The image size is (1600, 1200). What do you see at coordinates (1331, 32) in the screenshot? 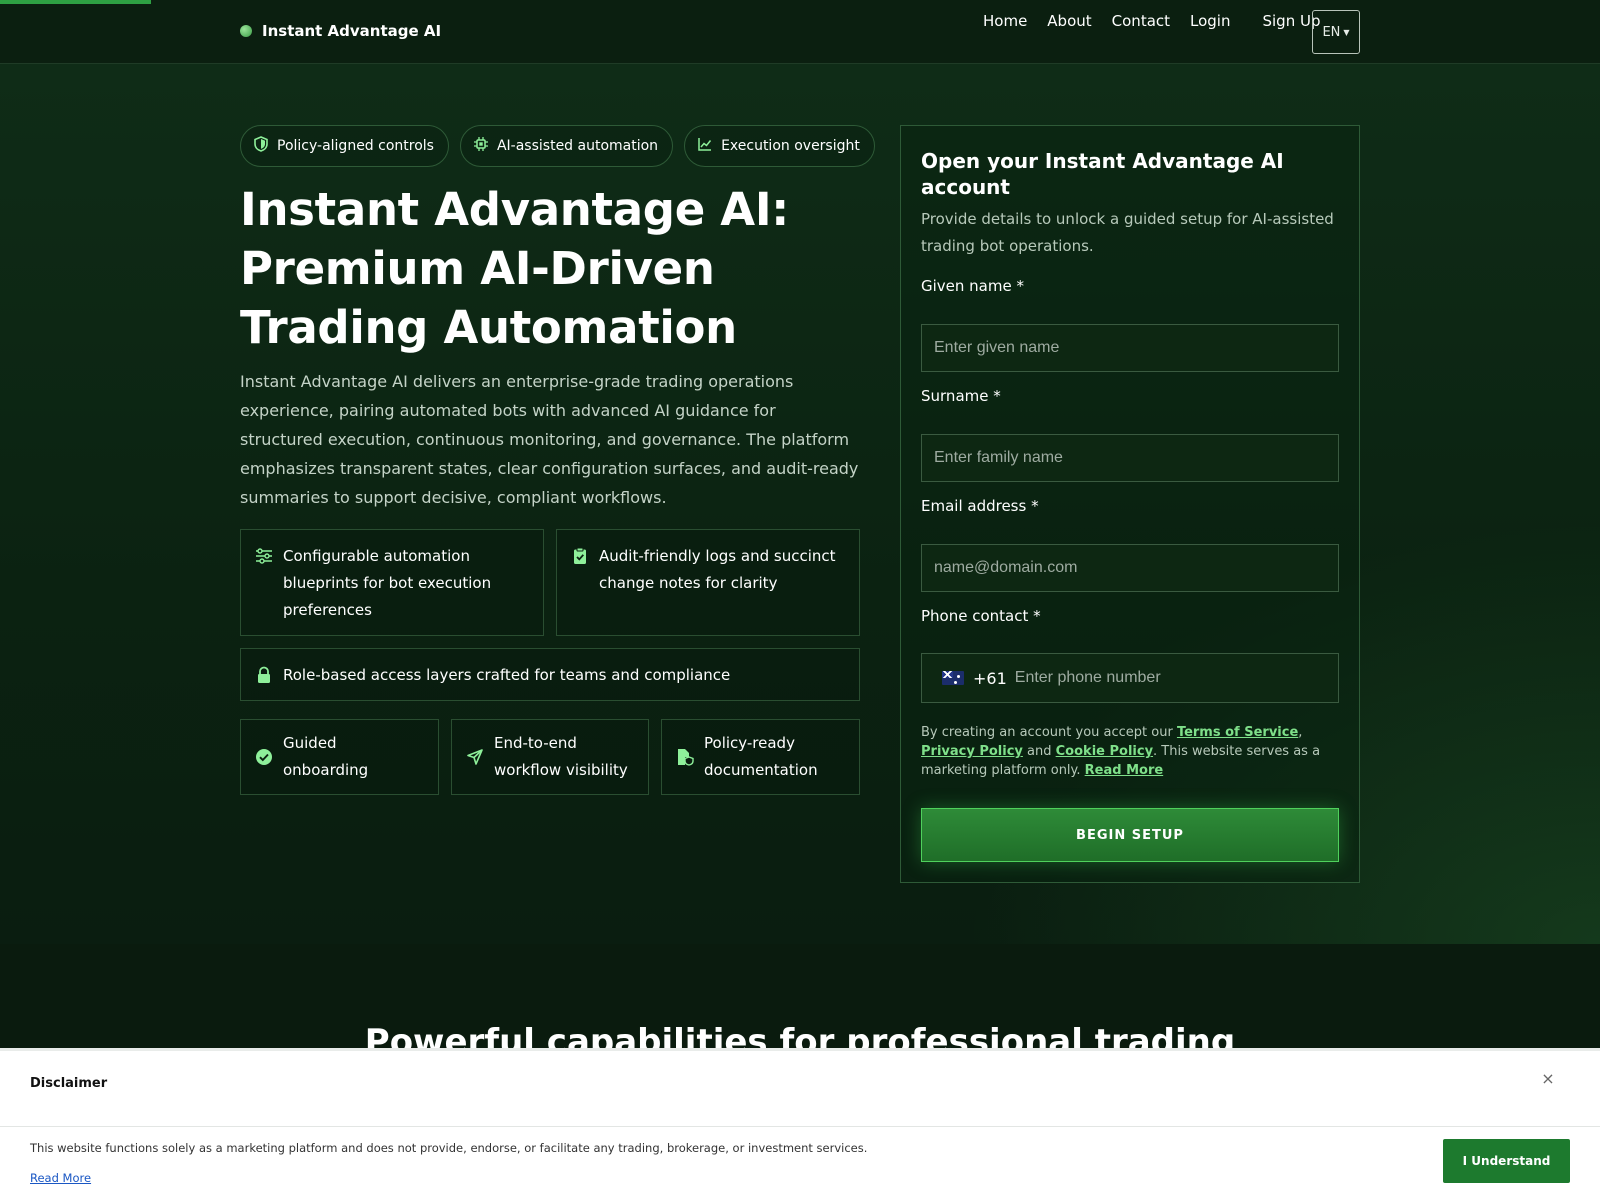
I see `language-code: EN` at bounding box center [1331, 32].